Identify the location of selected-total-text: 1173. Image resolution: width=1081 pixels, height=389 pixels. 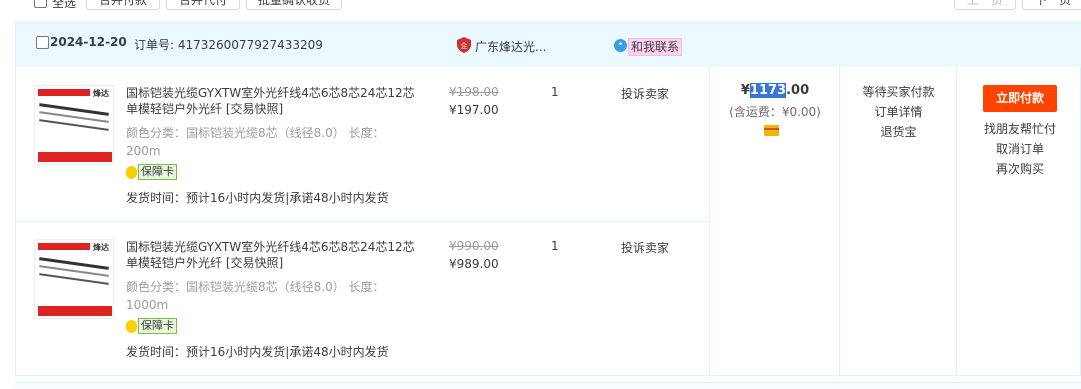
(768, 90).